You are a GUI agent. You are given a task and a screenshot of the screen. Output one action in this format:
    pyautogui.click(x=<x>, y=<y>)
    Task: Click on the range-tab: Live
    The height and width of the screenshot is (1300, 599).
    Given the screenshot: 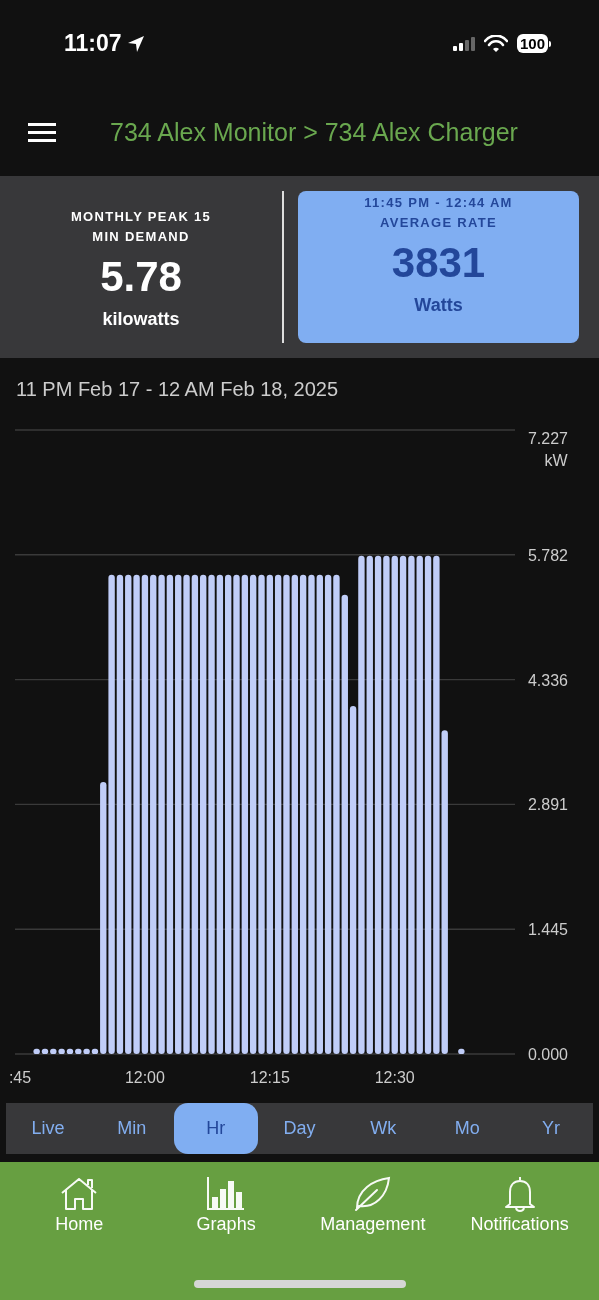 What is the action you would take?
    pyautogui.click(x=48, y=1128)
    